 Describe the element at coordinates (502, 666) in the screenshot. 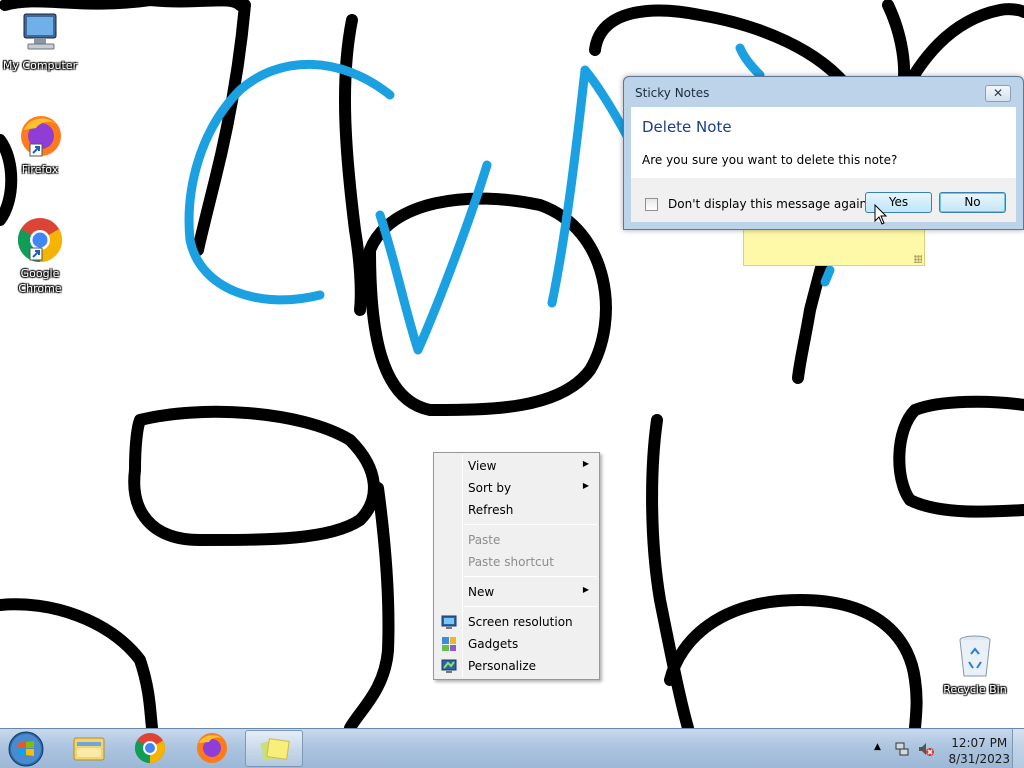

I see `menu-item-label: Personalize` at that location.